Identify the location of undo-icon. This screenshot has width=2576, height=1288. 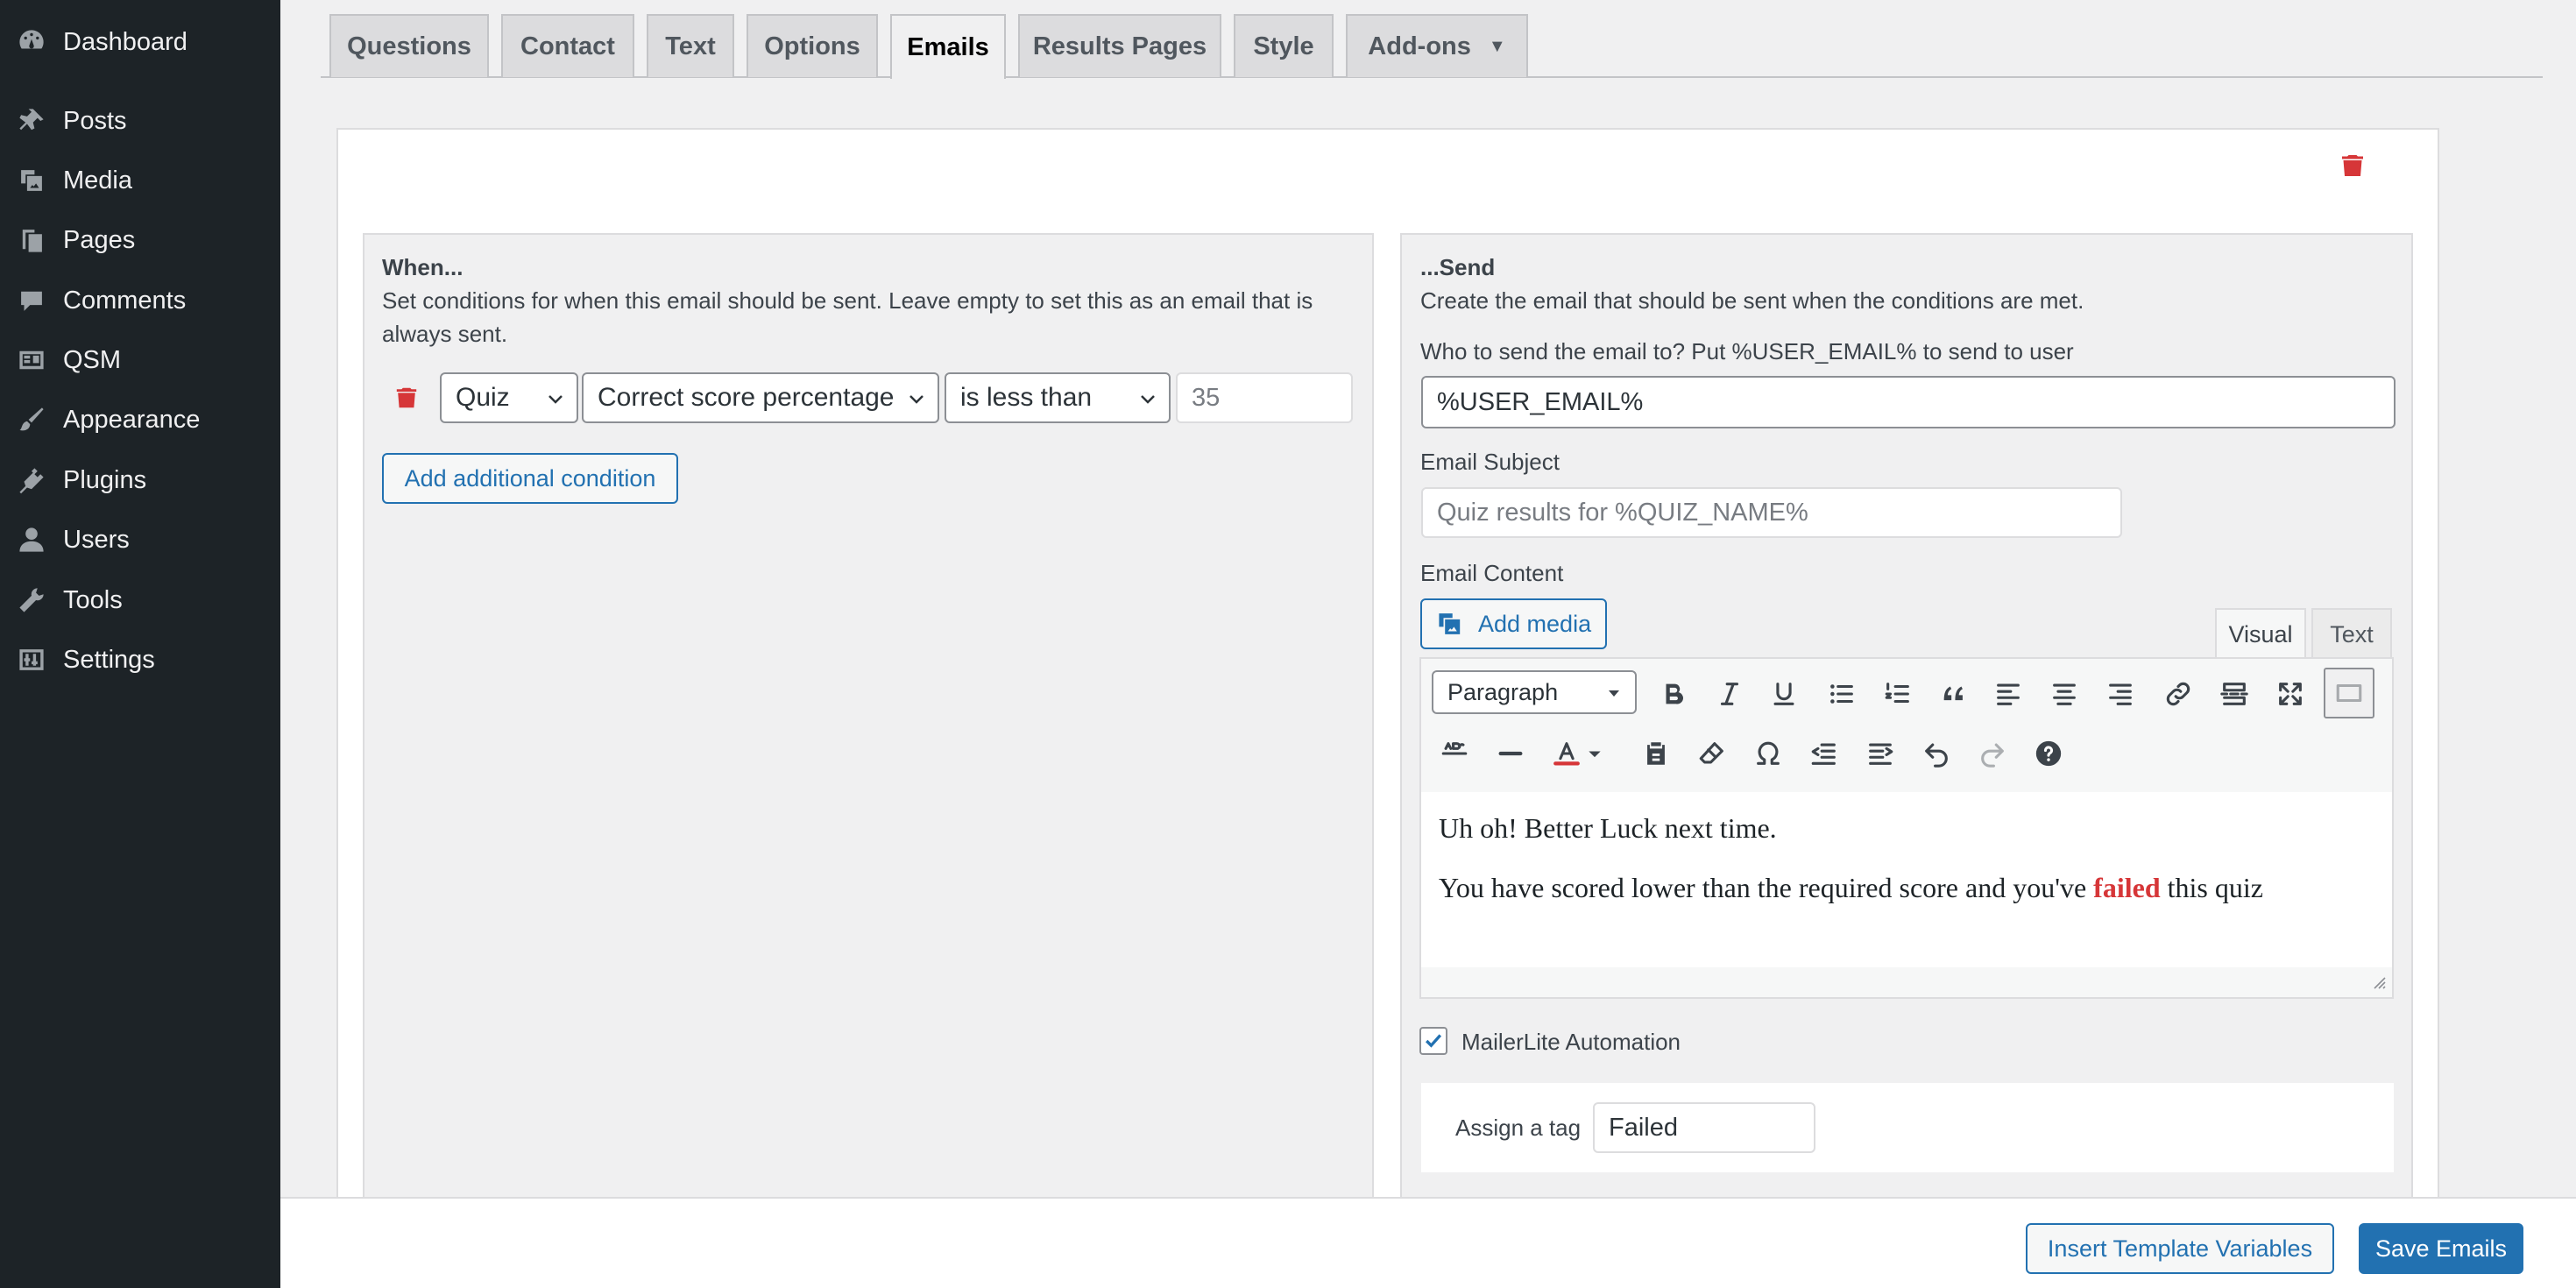
(1936, 753).